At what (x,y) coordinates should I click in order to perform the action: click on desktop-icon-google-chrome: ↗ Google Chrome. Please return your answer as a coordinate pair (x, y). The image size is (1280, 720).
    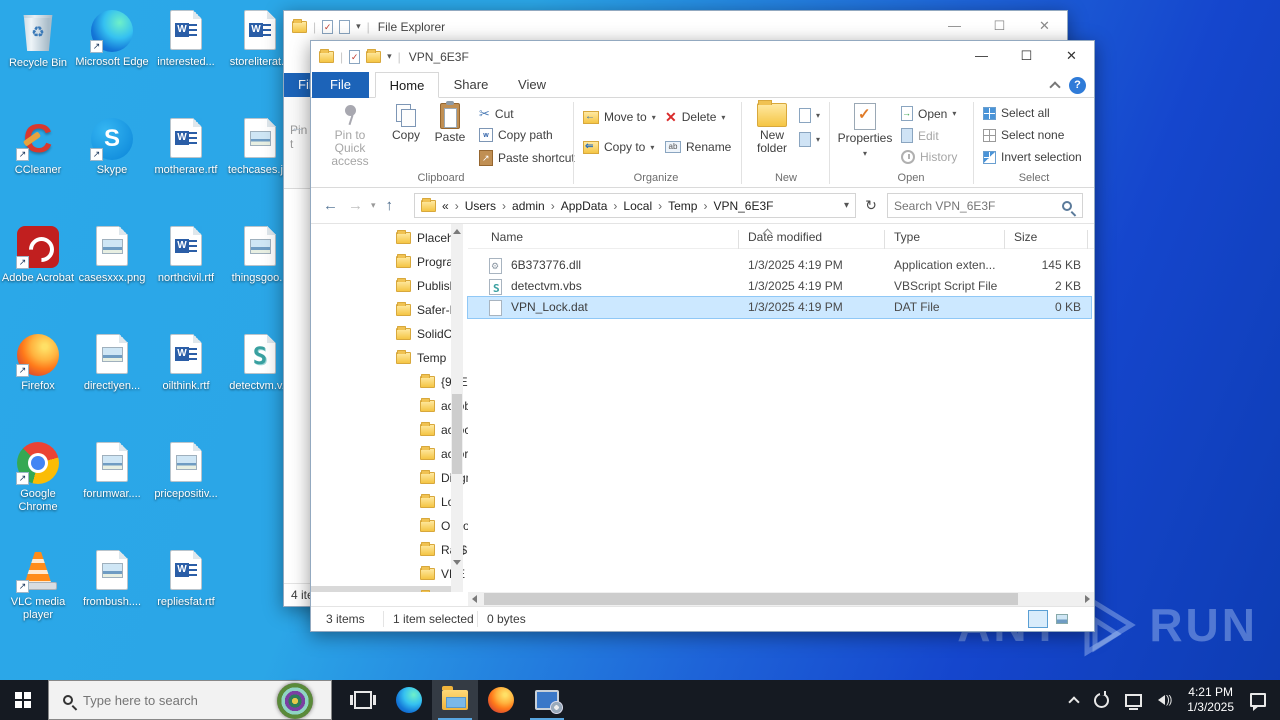
    Looking at the image, I should click on (38, 478).